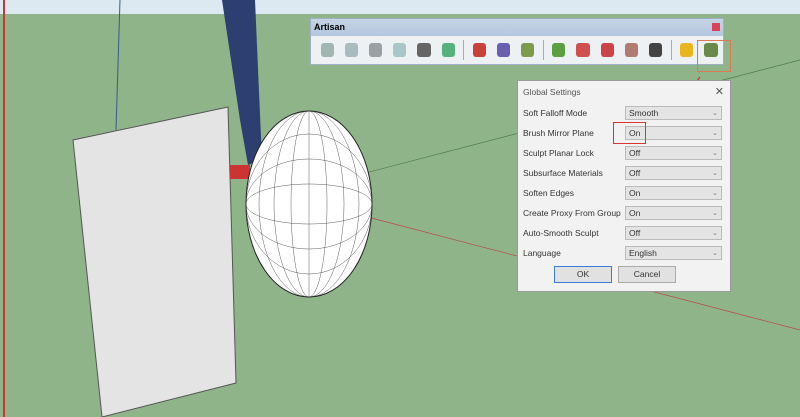 The width and height of the screenshot is (800, 417). I want to click on artisan-toolbar: Artisan, so click(517, 41).